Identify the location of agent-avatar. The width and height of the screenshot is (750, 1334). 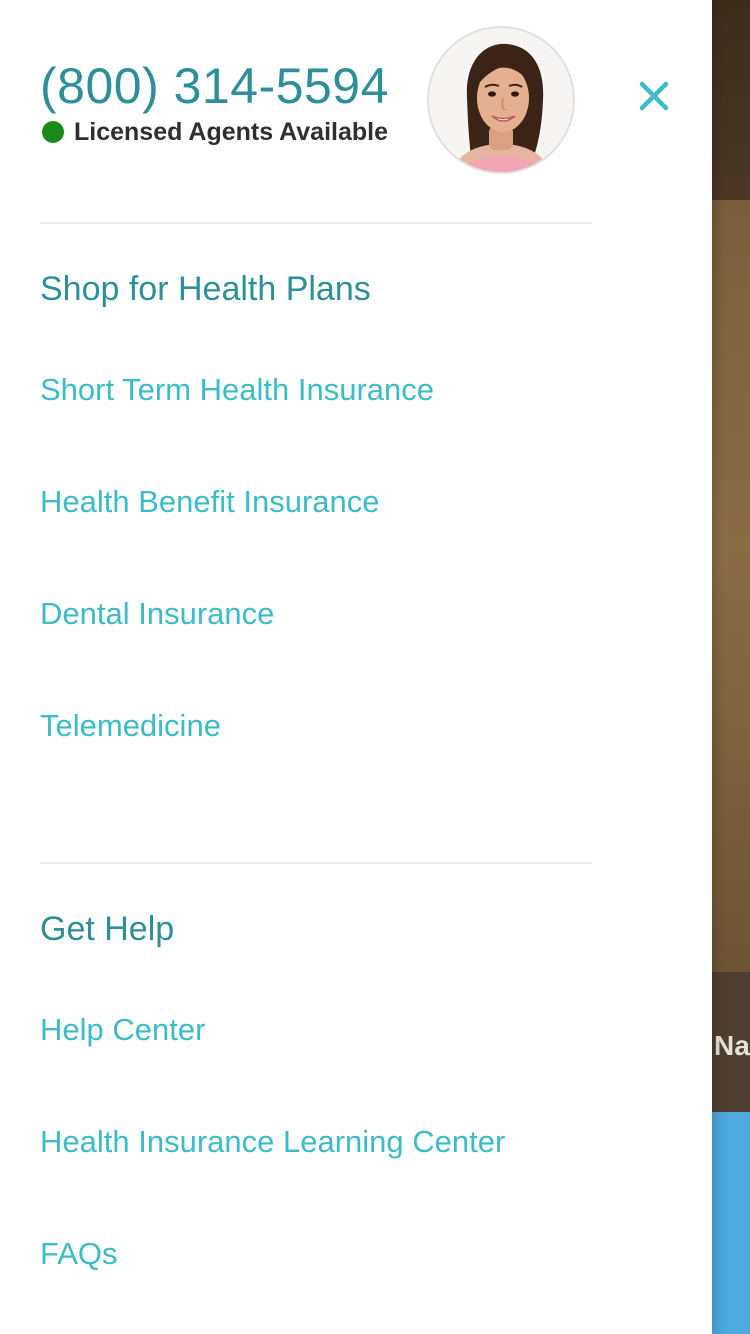
(501, 100).